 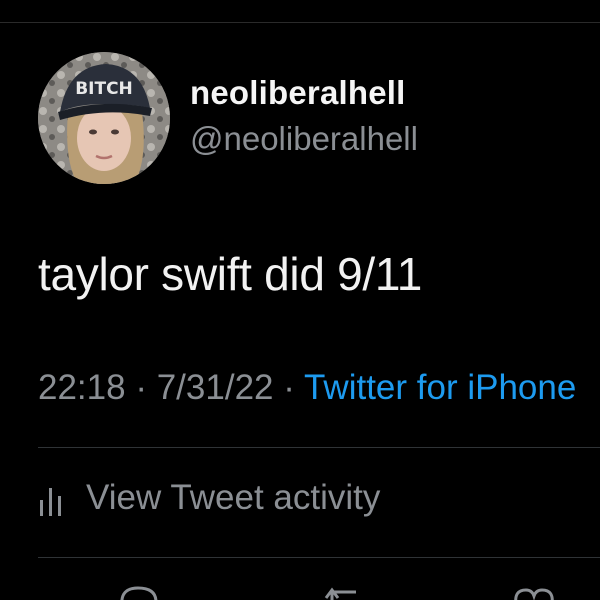 What do you see at coordinates (104, 89) in the screenshot?
I see `avatar-cap-text: BITCH` at bounding box center [104, 89].